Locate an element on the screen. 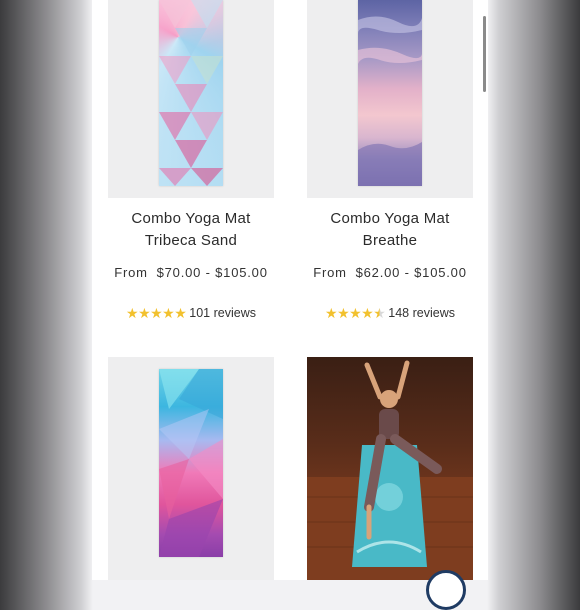  product-title-line2: Breathe is located at coordinates (390, 240).